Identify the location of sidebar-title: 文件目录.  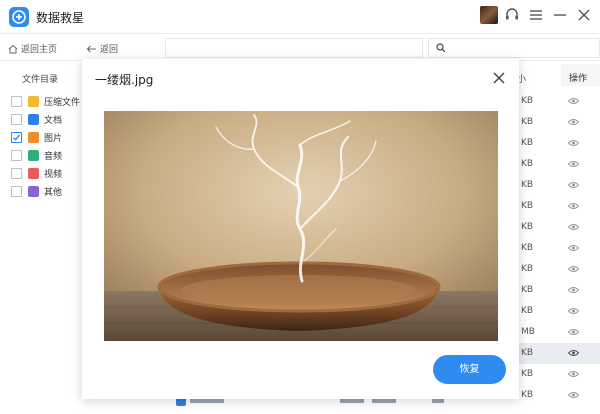
(40, 80).